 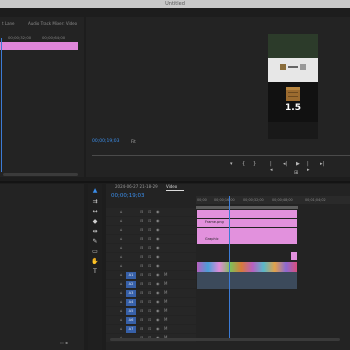 I want to click on clip-multicolor, so click(x=247, y=267).